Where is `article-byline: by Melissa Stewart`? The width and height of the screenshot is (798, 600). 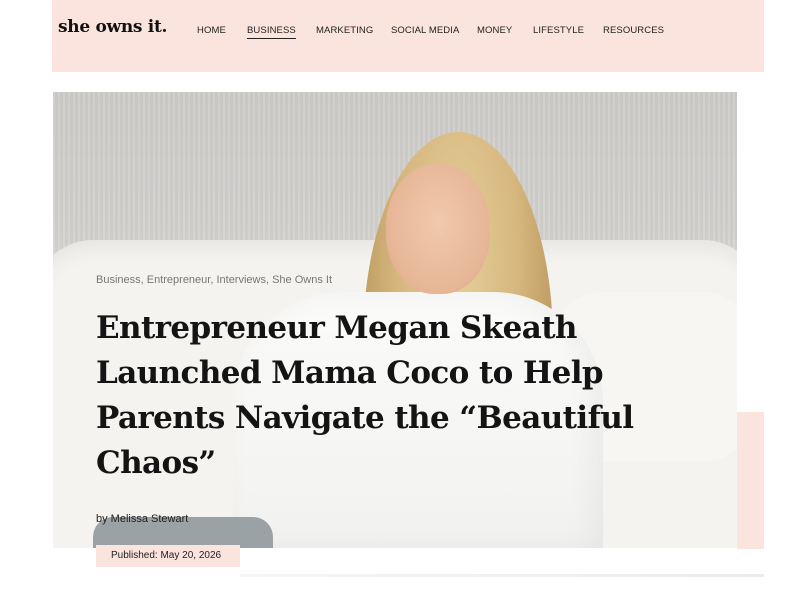
article-byline: by Melissa Stewart is located at coordinates (142, 519).